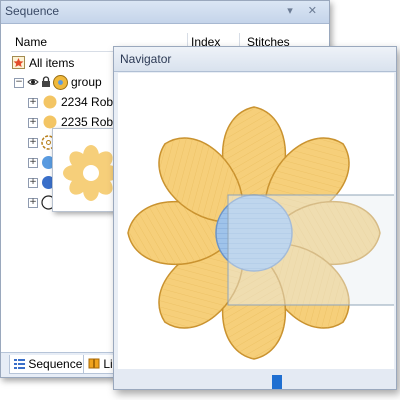  Describe the element at coordinates (86, 82) in the screenshot. I see `group-label: group` at that location.